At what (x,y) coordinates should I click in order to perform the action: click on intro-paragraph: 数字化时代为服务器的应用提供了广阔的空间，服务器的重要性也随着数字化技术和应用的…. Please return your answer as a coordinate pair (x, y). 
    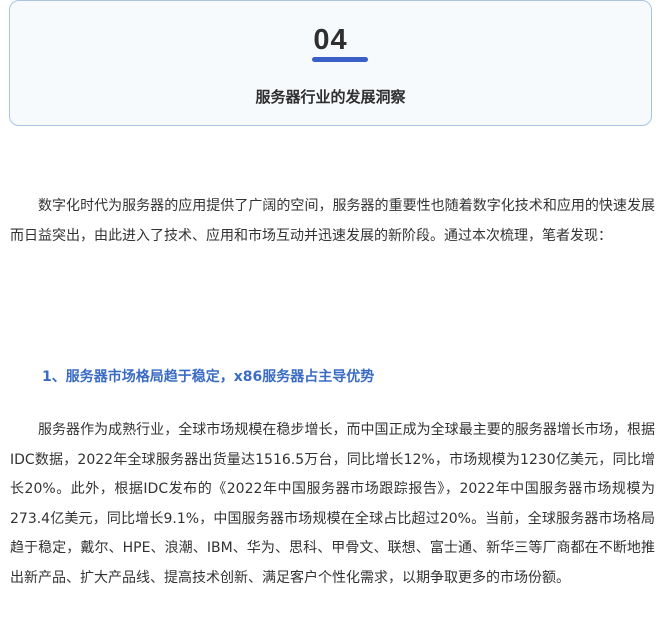
    Looking at the image, I should click on (332, 221).